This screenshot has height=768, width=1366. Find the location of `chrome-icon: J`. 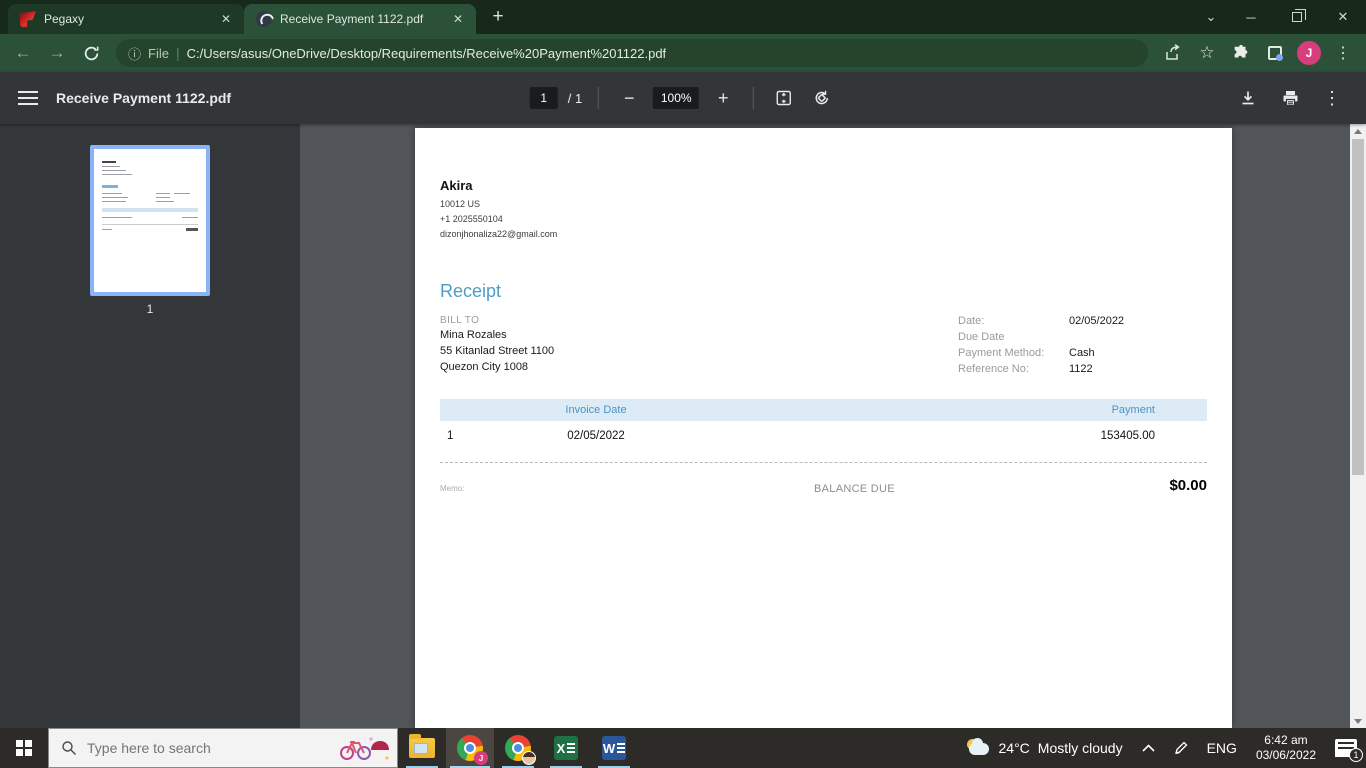

chrome-icon: J is located at coordinates (472, 750).